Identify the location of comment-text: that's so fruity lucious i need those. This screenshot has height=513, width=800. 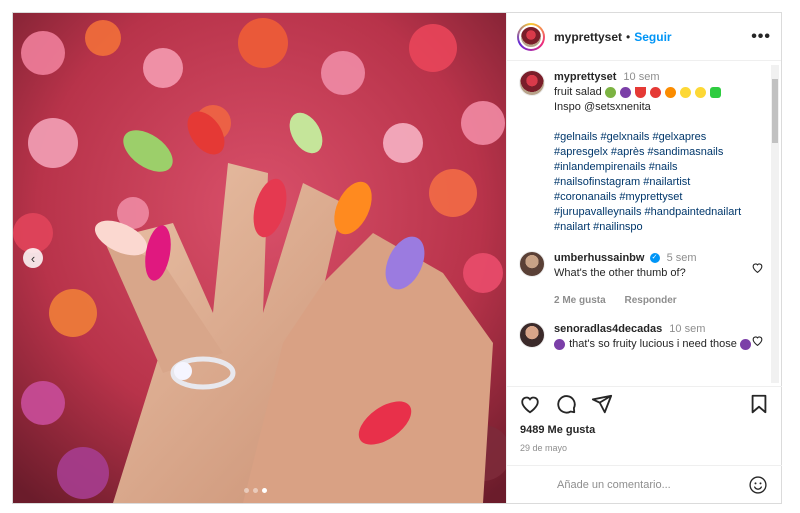
(653, 344).